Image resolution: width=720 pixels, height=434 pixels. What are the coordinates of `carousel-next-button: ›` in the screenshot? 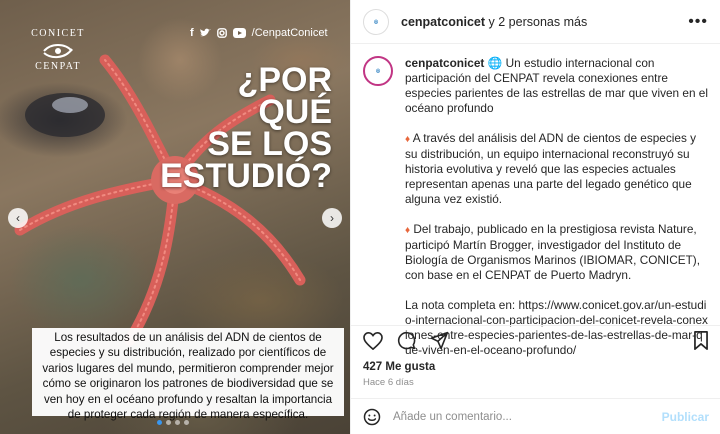 It's located at (332, 218).